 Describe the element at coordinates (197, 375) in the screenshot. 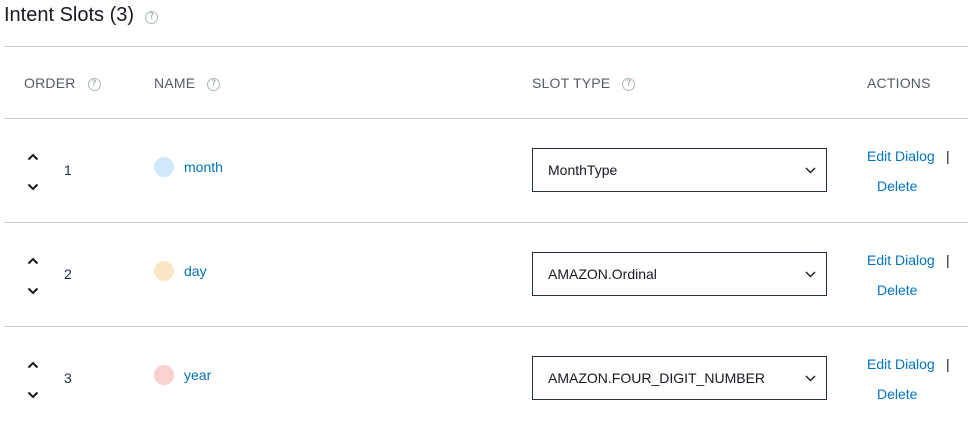

I see `slot-name-link: year` at that location.